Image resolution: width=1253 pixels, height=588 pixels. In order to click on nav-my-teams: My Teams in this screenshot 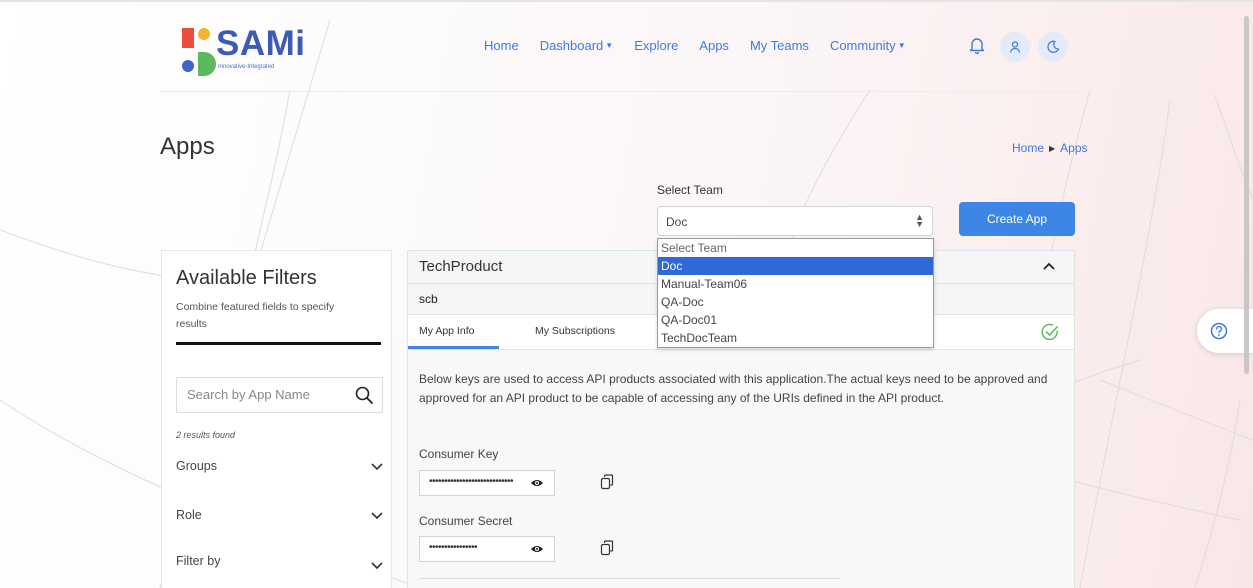, I will do `click(779, 45)`.